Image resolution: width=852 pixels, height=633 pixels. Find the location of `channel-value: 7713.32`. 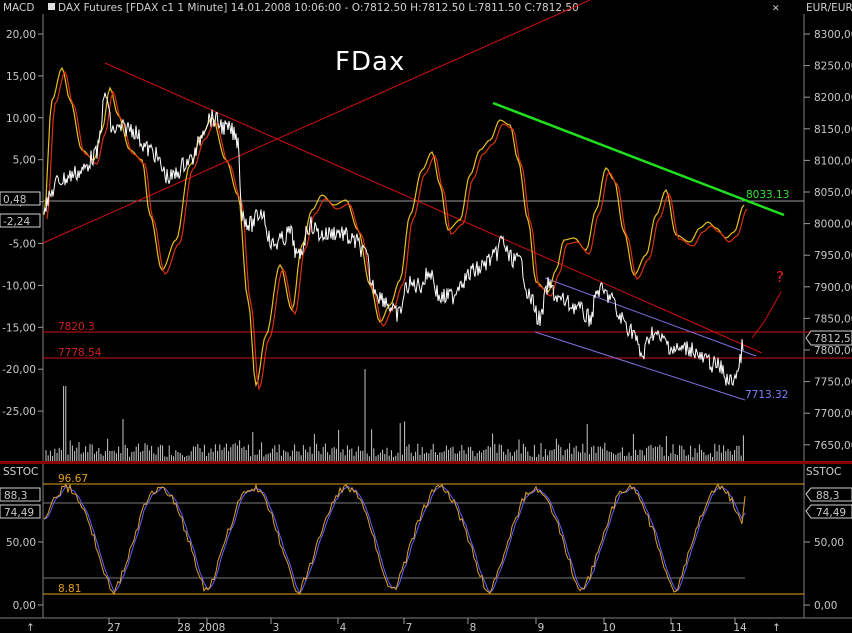

channel-value: 7713.32 is located at coordinates (766, 395).